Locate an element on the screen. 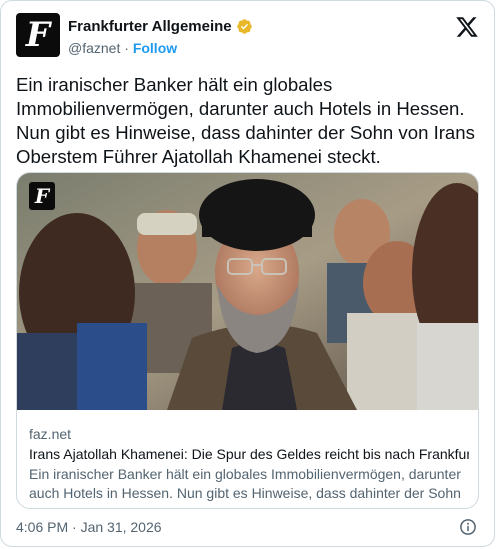  info-icon is located at coordinates (468, 527).